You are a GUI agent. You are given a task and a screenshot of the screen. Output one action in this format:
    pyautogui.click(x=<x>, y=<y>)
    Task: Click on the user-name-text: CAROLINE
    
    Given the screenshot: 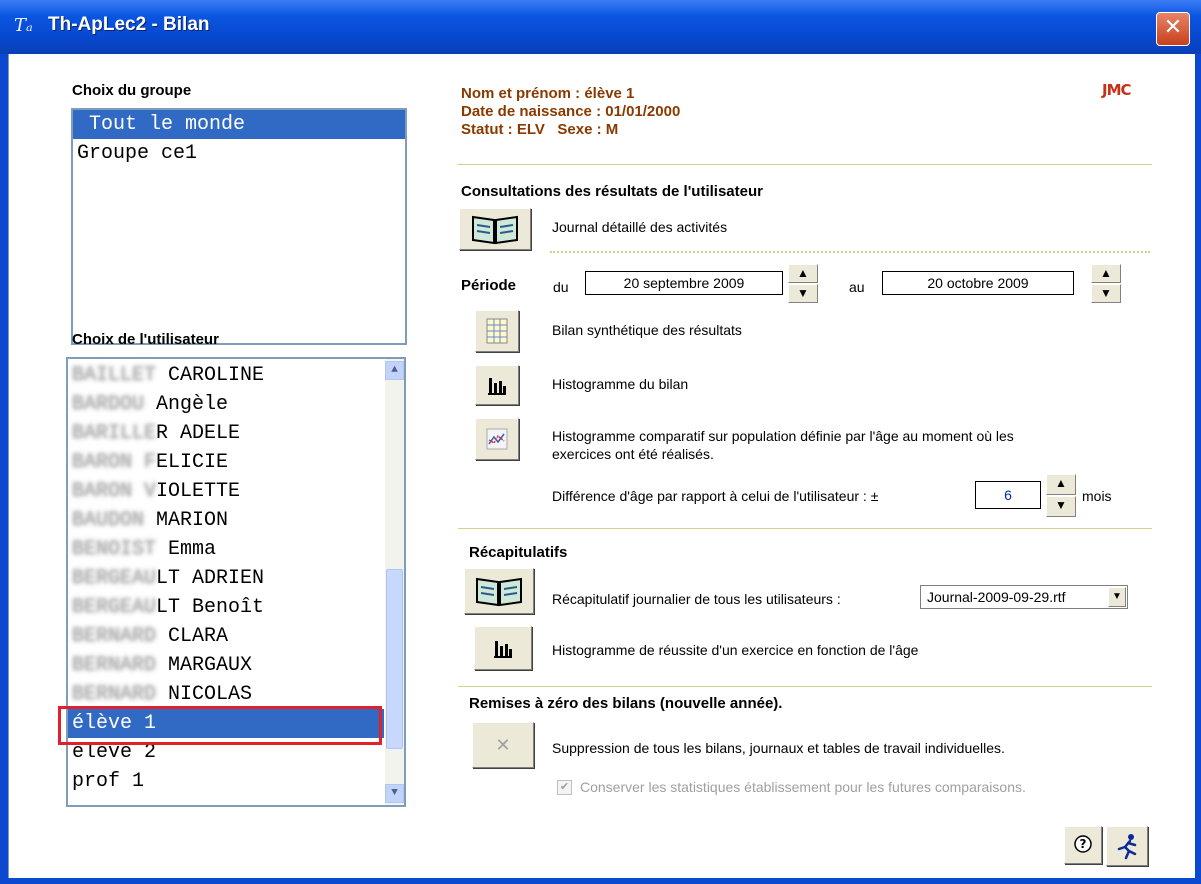 What is the action you would take?
    pyautogui.click(x=210, y=375)
    